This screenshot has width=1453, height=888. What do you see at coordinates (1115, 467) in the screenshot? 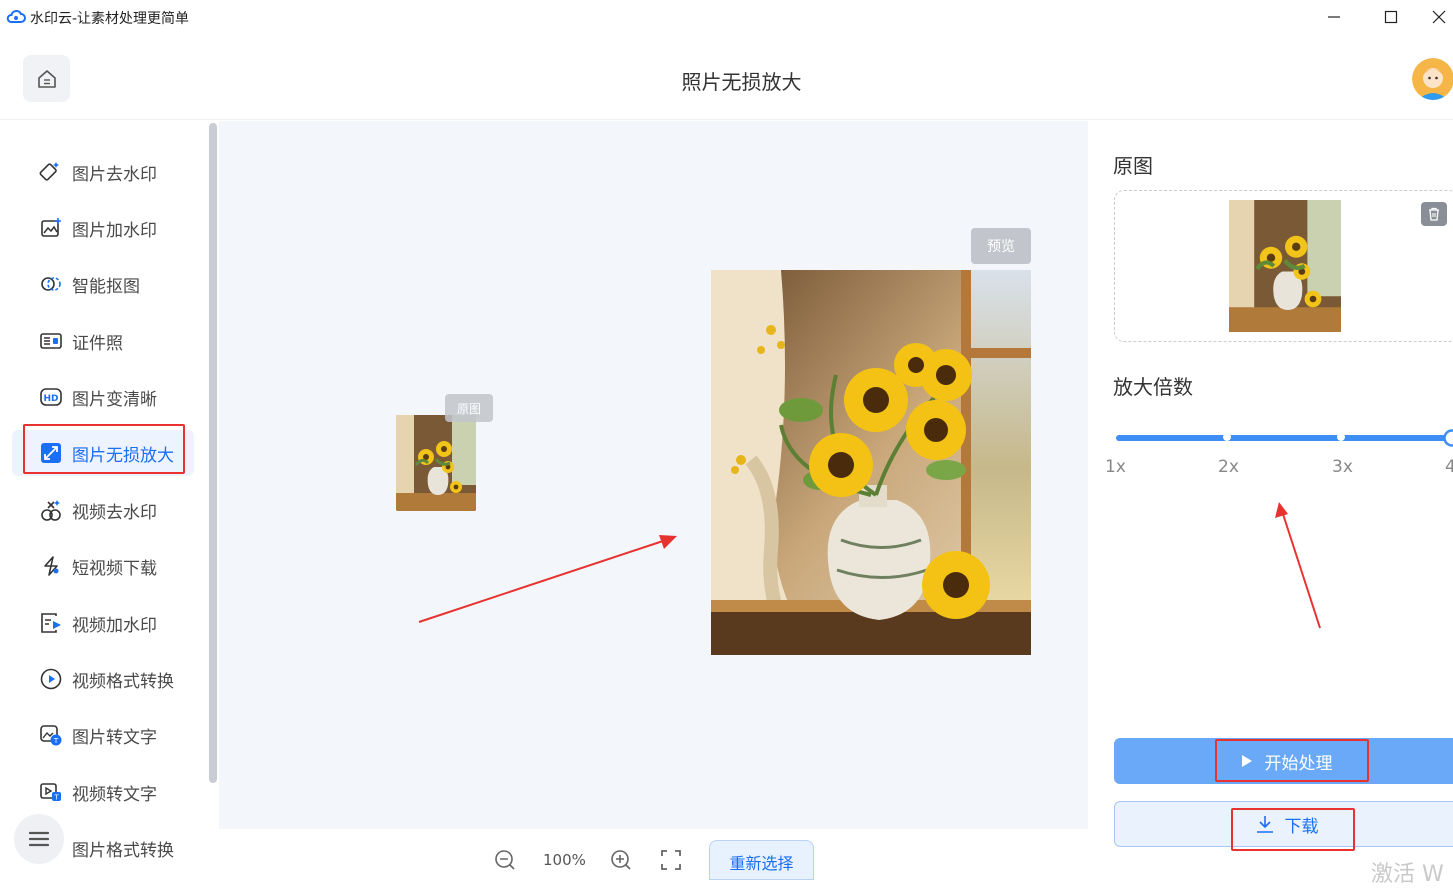
I see `scale-tick-1x: 1x` at bounding box center [1115, 467].